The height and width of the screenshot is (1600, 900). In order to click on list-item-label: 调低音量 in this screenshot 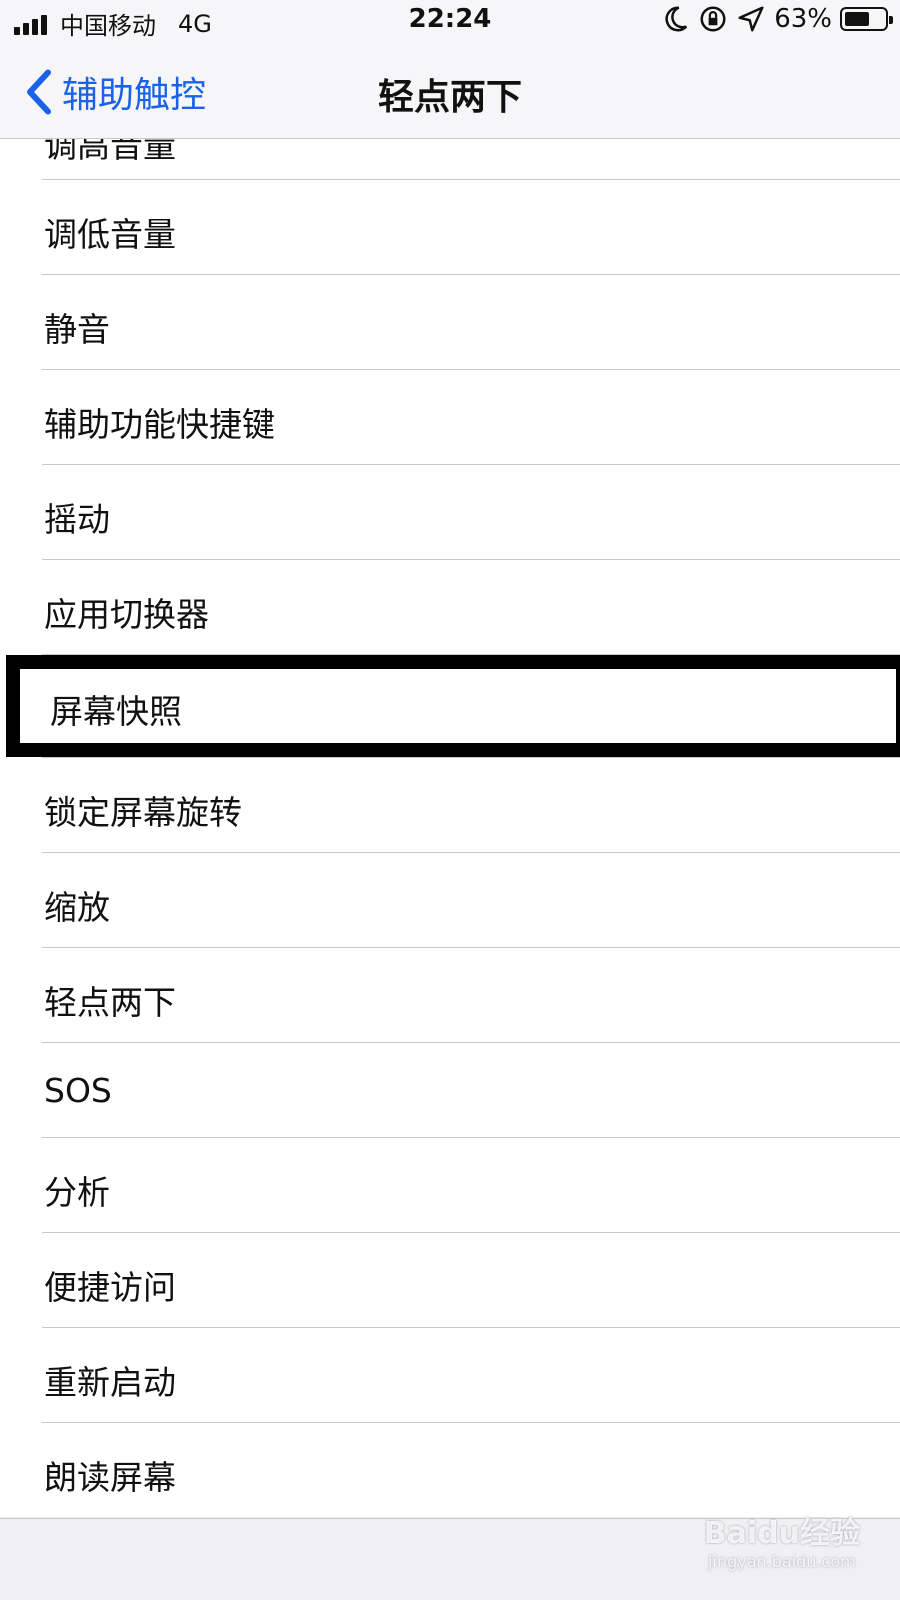, I will do `click(110, 234)`.